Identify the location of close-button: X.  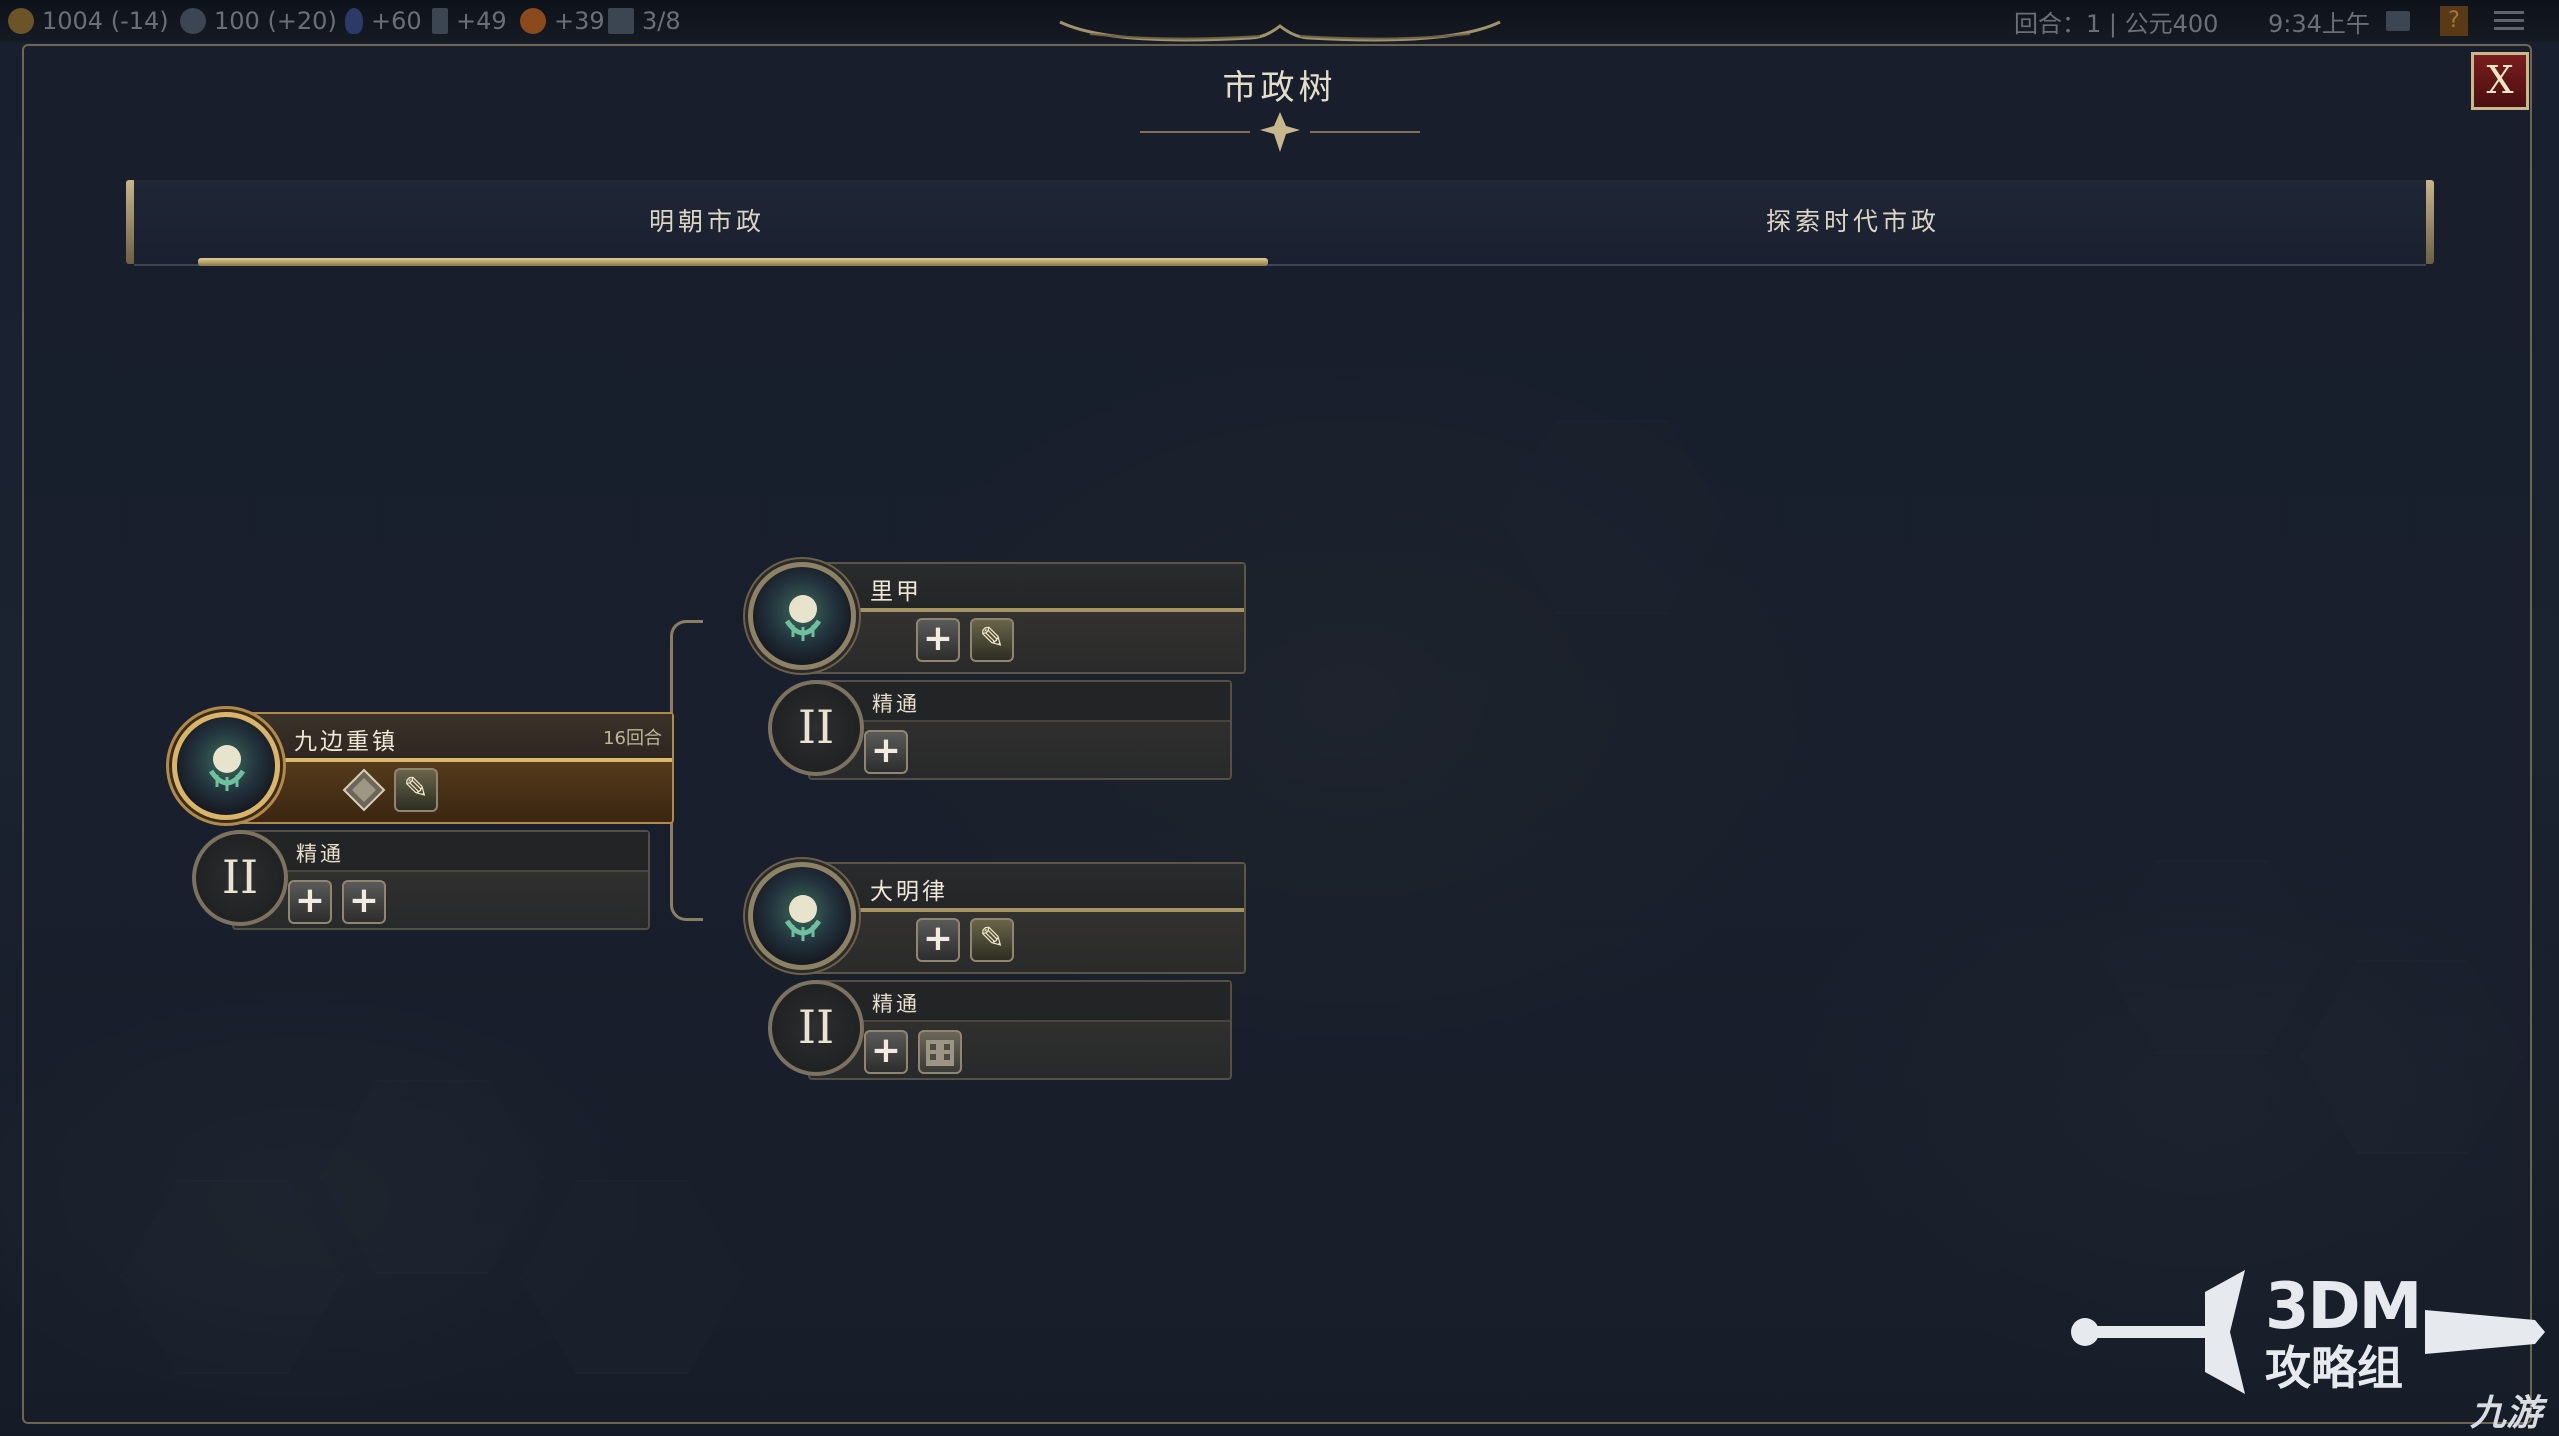
(2500, 81).